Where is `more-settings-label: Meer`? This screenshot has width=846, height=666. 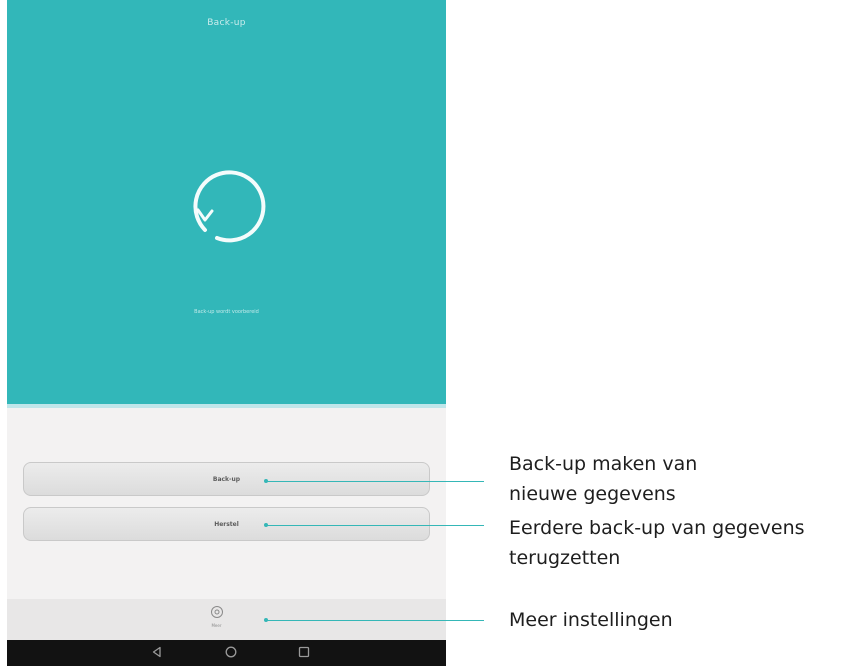 more-settings-label: Meer is located at coordinates (216, 625).